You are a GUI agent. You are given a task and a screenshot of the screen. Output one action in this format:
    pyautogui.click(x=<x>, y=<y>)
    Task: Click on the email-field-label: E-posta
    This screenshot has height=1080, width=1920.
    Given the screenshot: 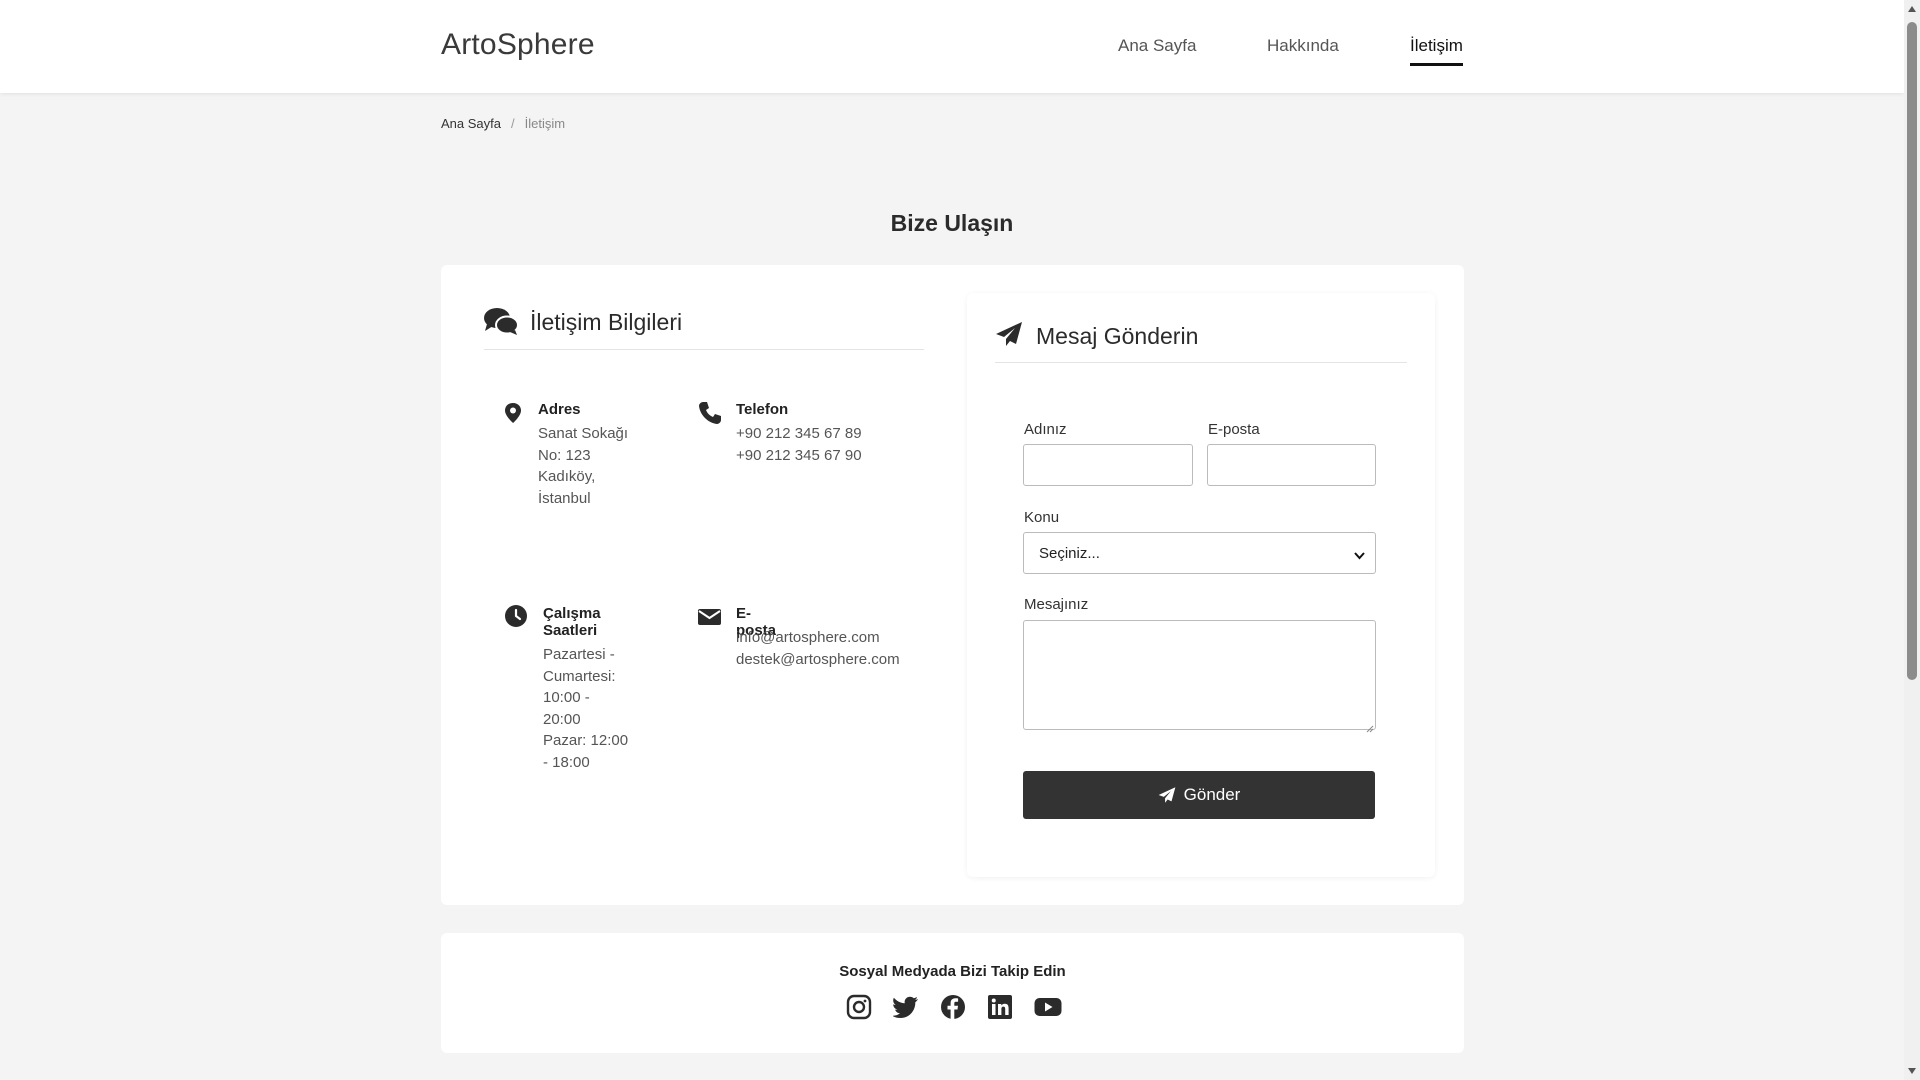 What is the action you would take?
    pyautogui.click(x=1234, y=429)
    